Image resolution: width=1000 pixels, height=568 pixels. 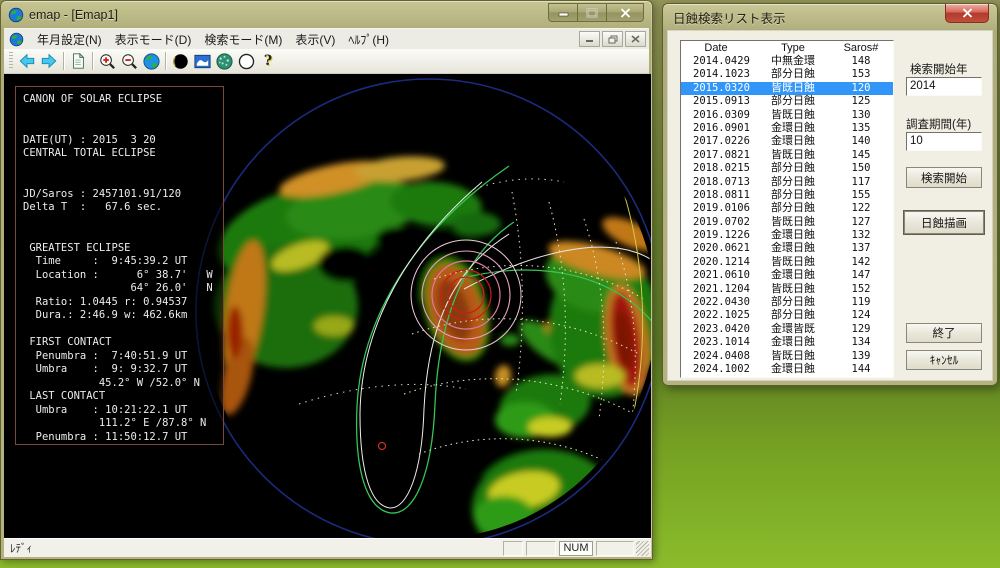 I want to click on info-line: Delta T : 67.6 sec., so click(x=93, y=207).